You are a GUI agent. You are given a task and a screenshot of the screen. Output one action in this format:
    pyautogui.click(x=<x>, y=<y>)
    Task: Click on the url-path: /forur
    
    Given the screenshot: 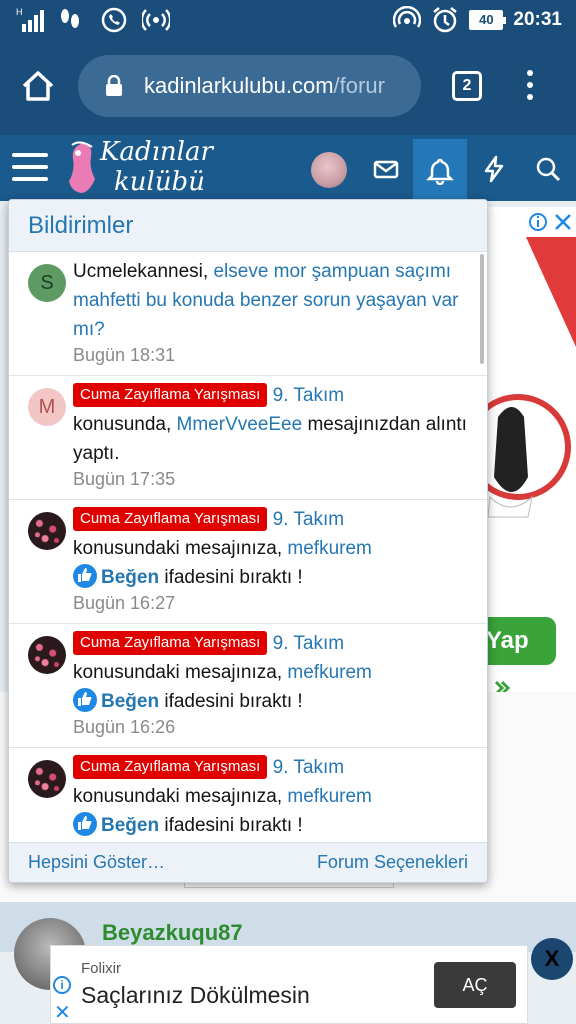 What is the action you would take?
    pyautogui.click(x=359, y=85)
    